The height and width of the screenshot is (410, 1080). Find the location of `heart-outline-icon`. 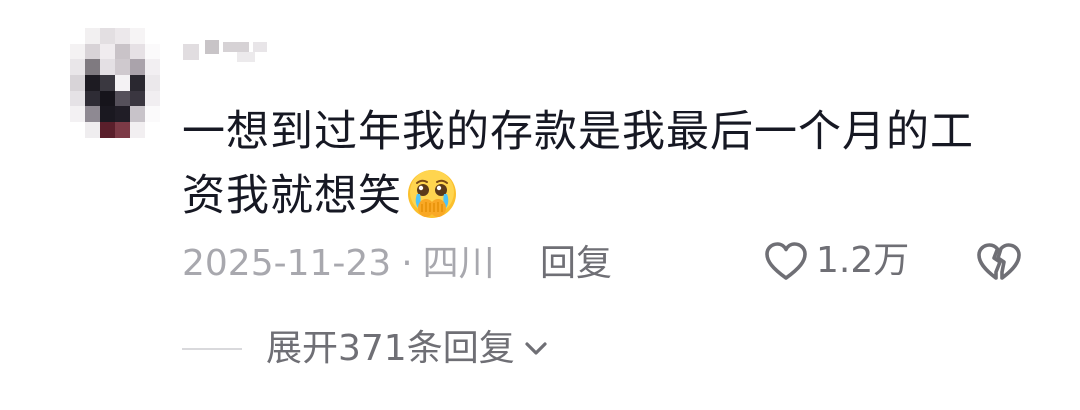

heart-outline-icon is located at coordinates (786, 261).